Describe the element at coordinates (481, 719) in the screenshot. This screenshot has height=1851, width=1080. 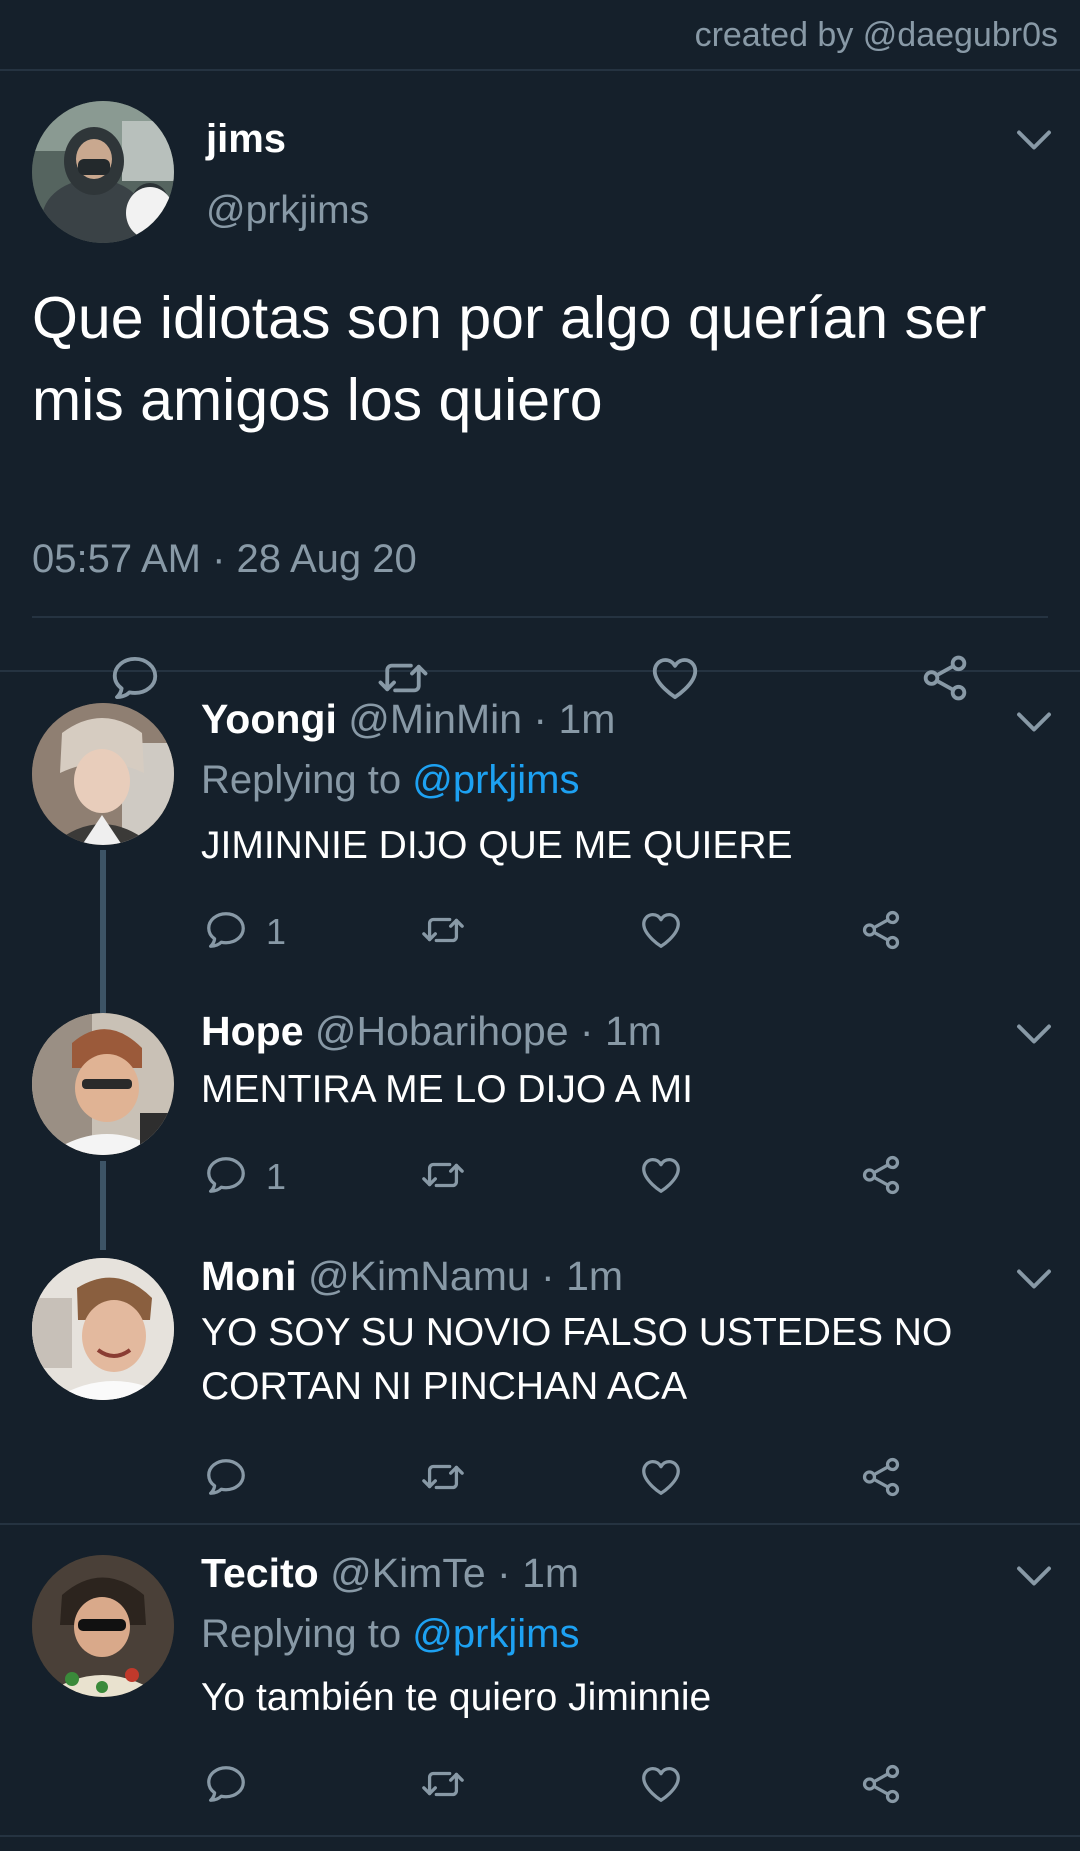
I see `handle-time: @MinMin · 1m` at that location.